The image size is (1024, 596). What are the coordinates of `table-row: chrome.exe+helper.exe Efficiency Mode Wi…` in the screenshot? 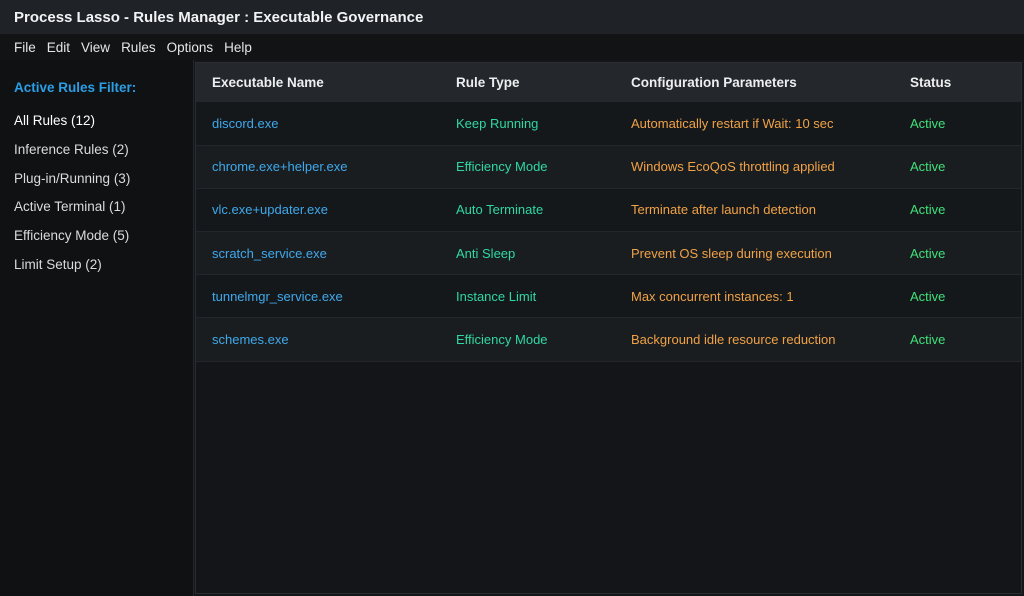 It's located at (608, 167).